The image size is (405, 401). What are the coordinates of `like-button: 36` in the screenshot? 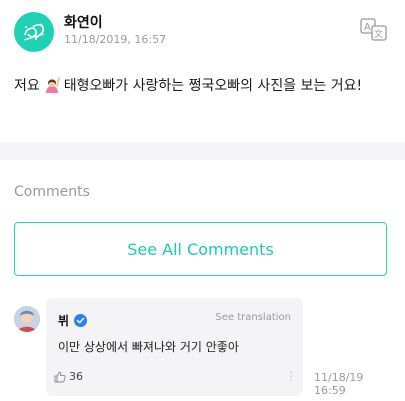 It's located at (68, 376).